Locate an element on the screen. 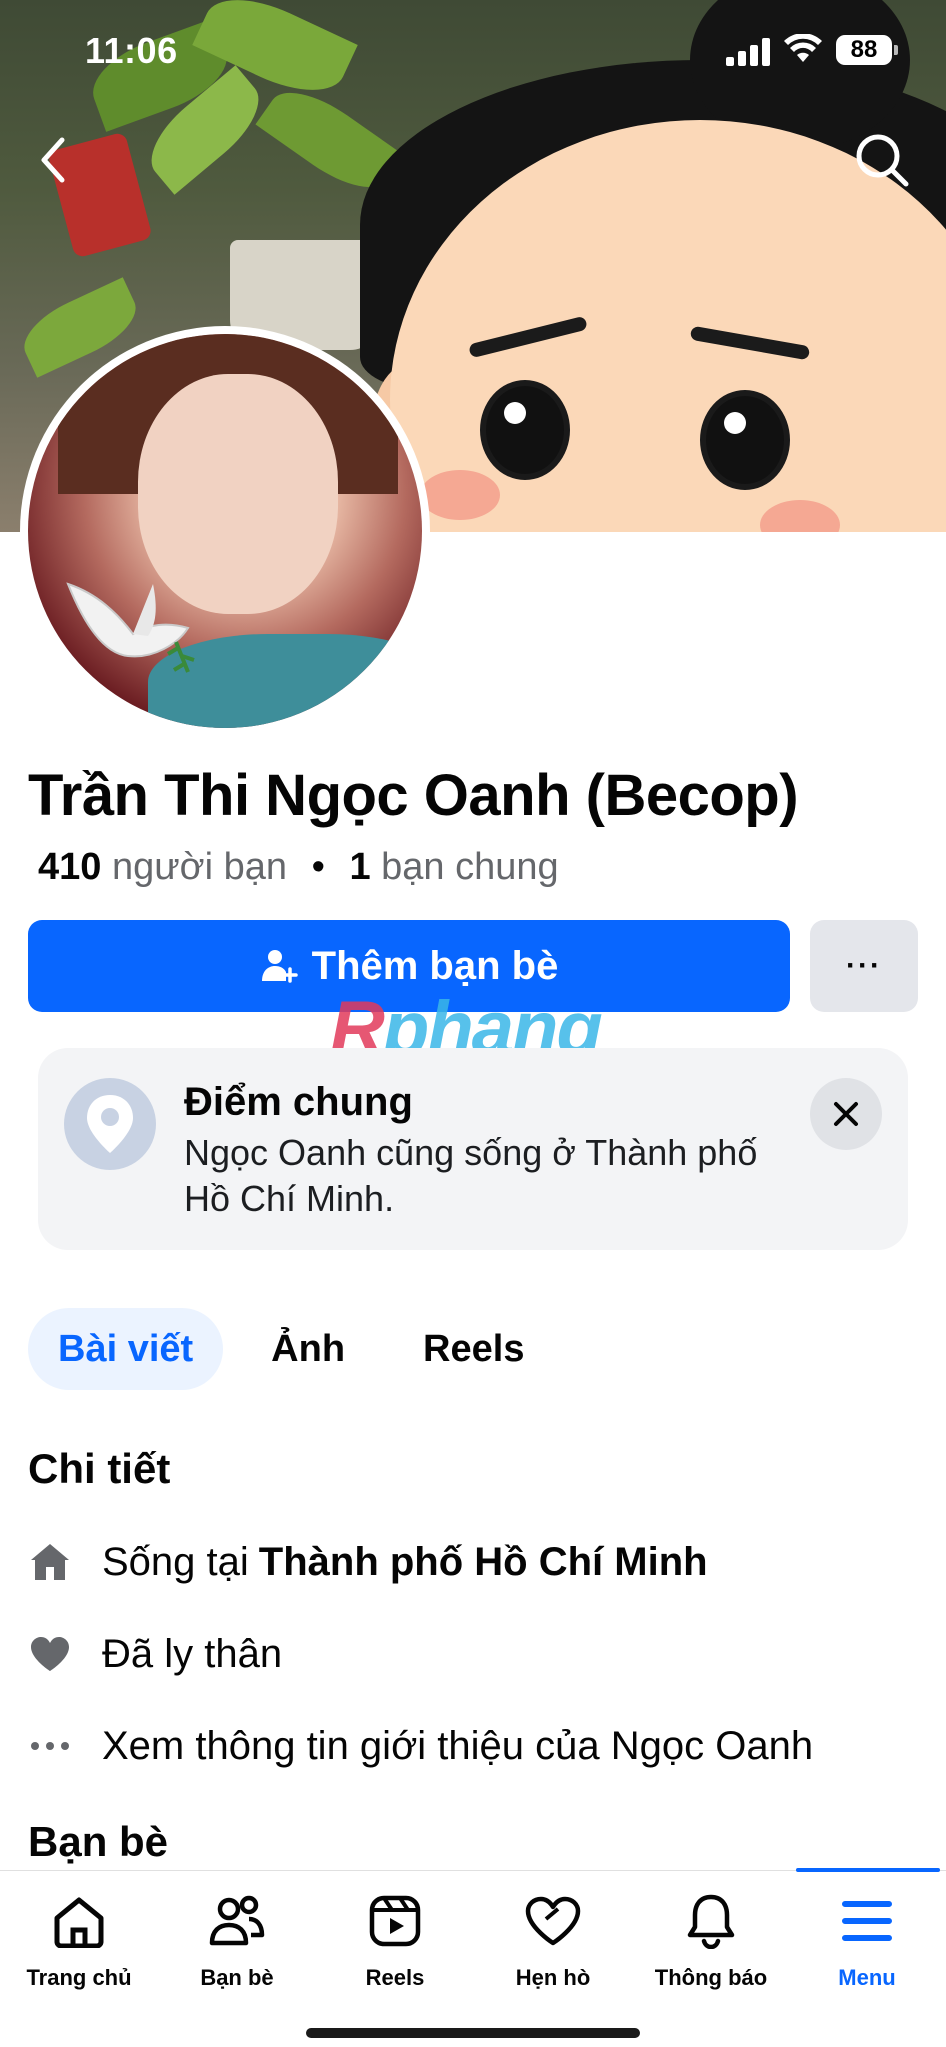 Image resolution: width=946 pixels, height=2047 pixels. status-time: 11:06 is located at coordinates (131, 50).